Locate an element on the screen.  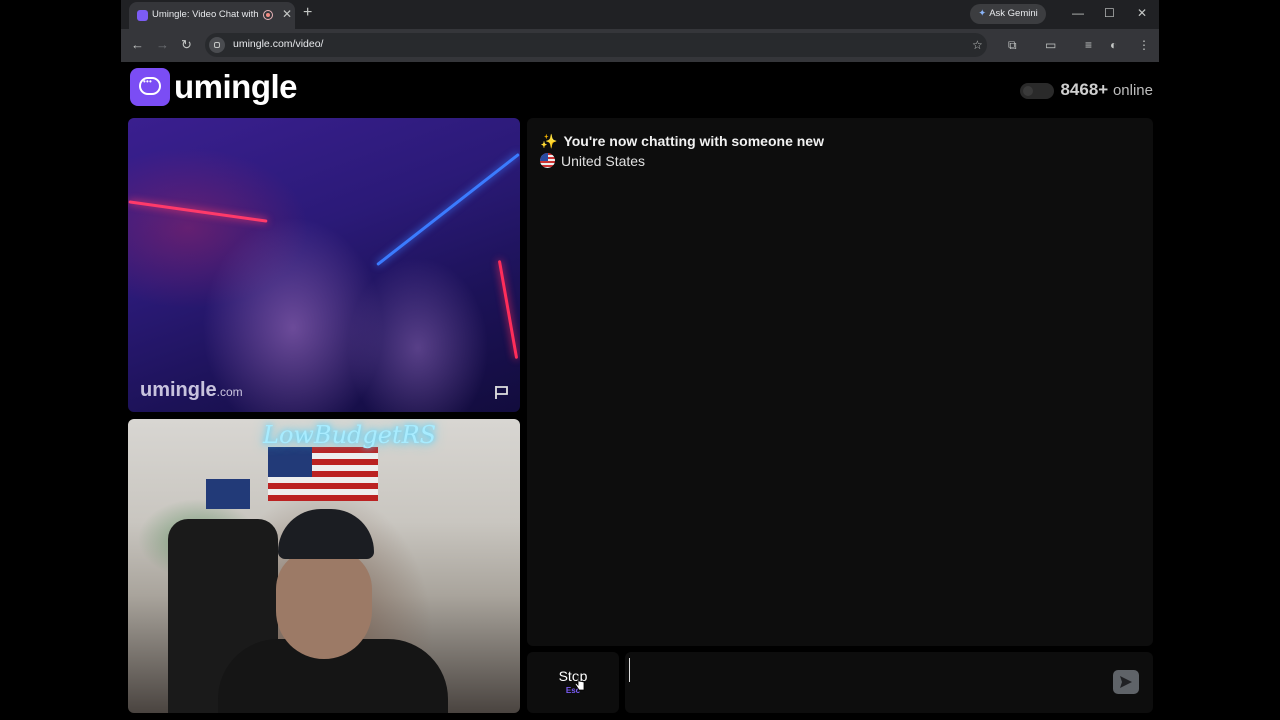
umingle-logo-icon is located at coordinates (150, 87).